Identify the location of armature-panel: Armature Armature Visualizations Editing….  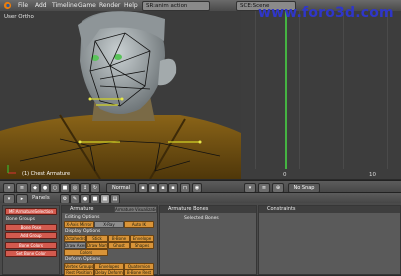
(109, 240).